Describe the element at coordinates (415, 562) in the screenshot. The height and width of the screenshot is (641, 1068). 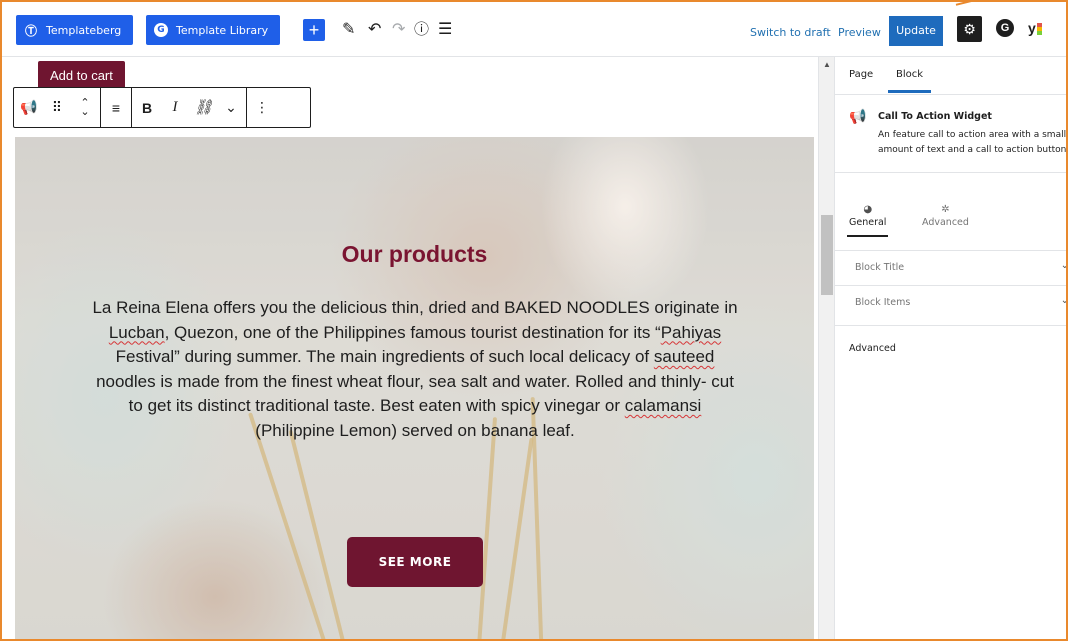
I see `see-more-button: SEE MORE` at that location.